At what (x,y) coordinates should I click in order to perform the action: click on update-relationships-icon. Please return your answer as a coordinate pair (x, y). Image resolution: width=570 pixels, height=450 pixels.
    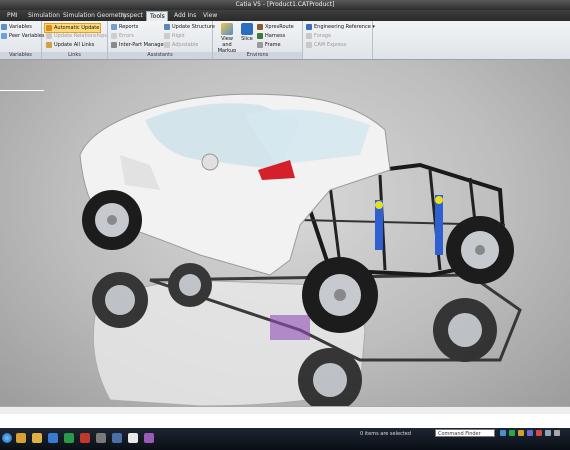
    Looking at the image, I should click on (49, 35).